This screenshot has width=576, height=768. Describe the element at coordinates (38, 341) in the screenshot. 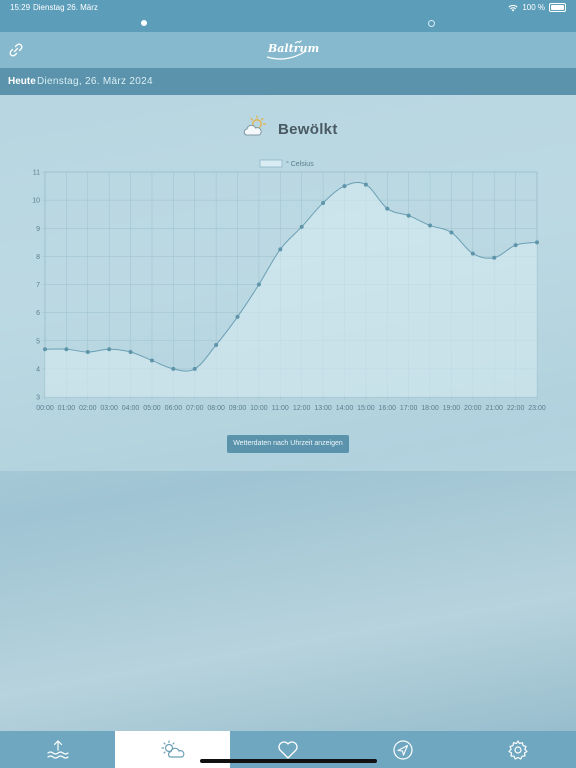

I see `y-tick-label: 5` at that location.